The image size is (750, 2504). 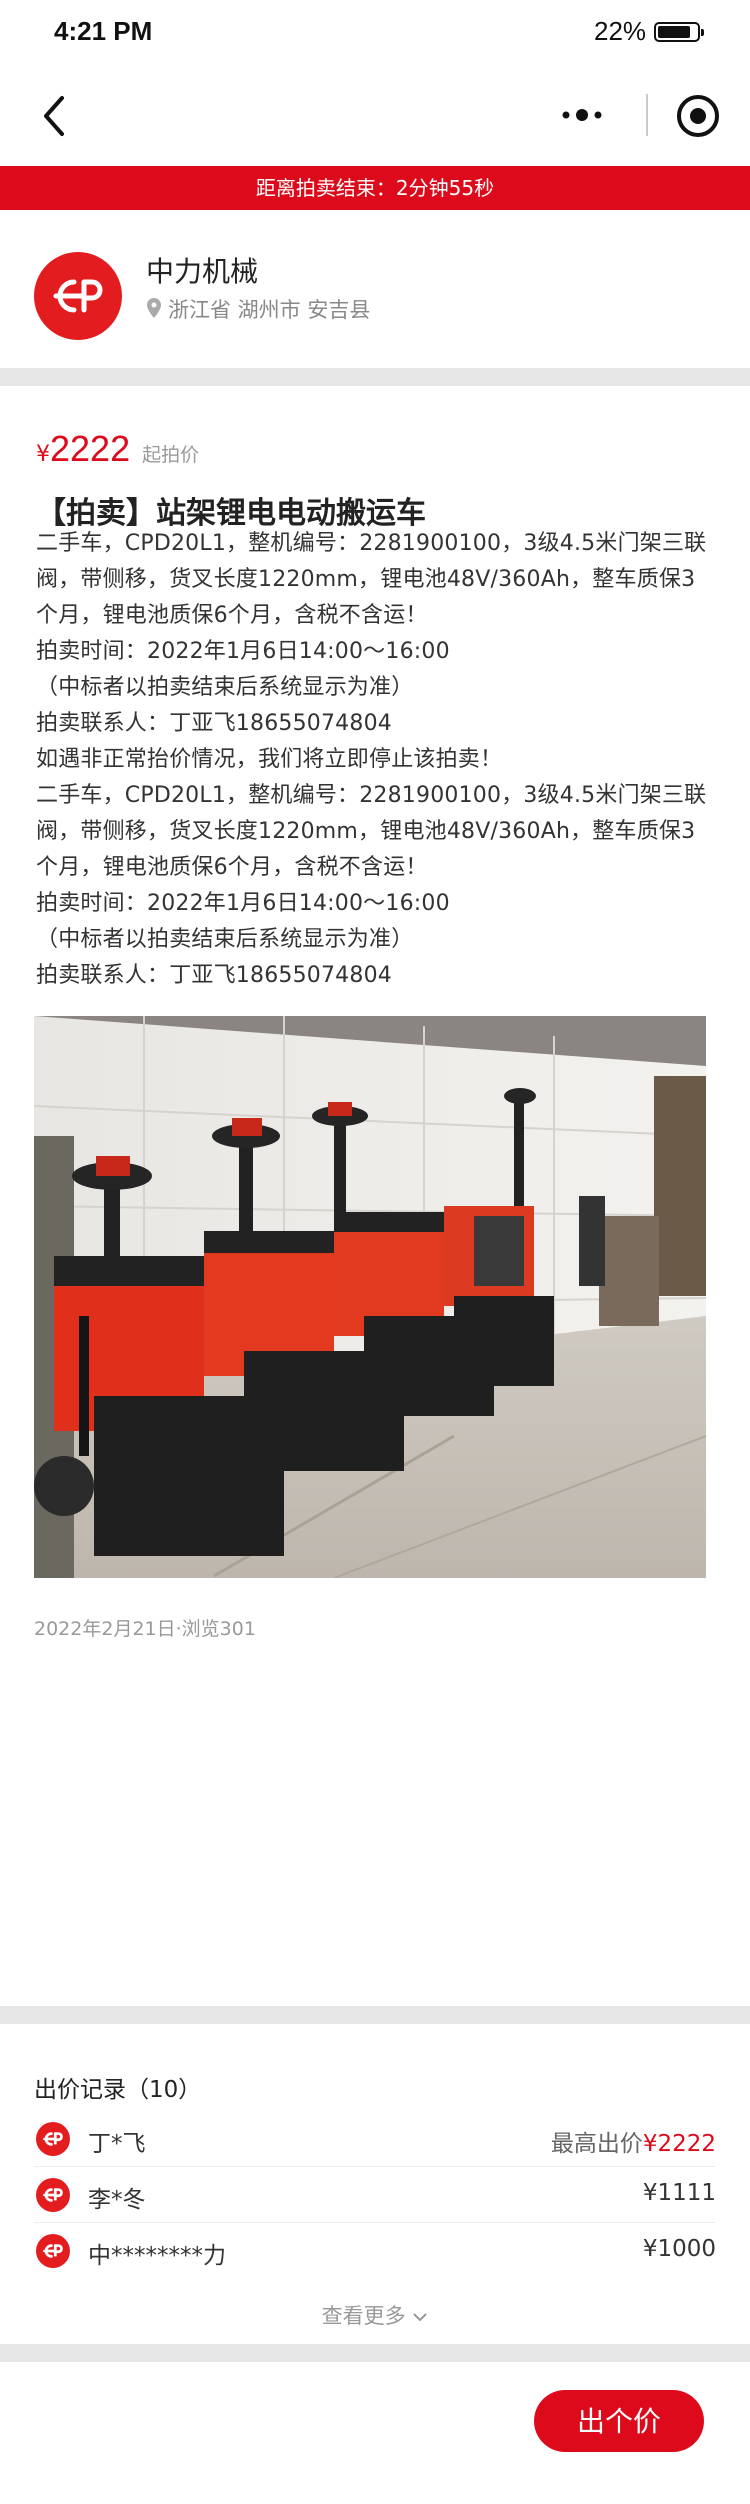 What do you see at coordinates (375, 2138) in the screenshot?
I see `bid-row: 丁*飞 最高出价¥2222` at bounding box center [375, 2138].